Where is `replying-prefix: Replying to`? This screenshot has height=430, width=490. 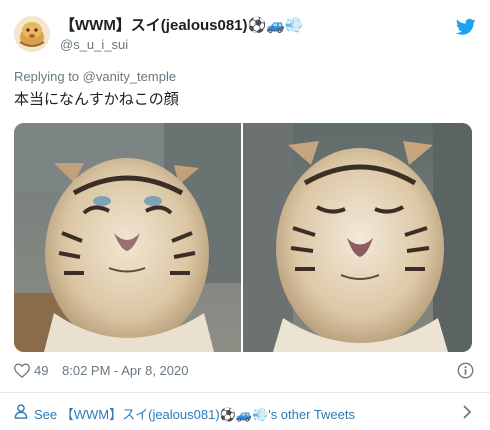 replying-prefix: Replying to is located at coordinates (47, 76).